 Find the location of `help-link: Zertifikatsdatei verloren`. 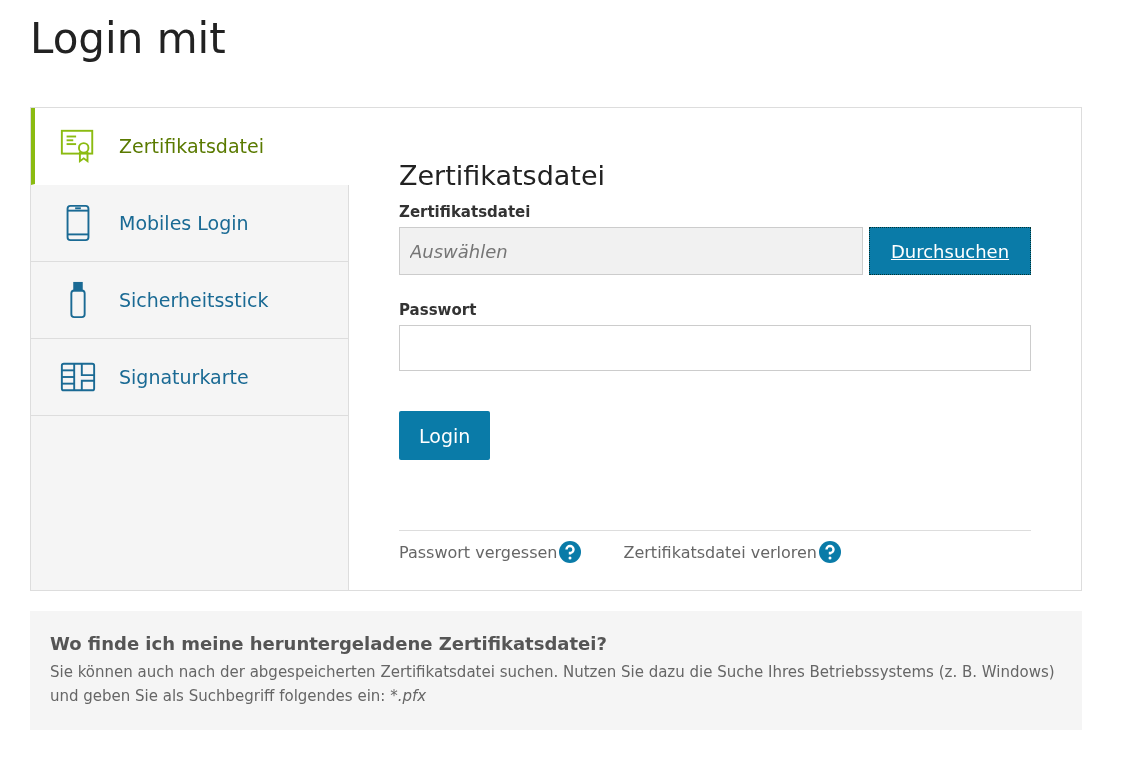

help-link: Zertifikatsdatei verloren is located at coordinates (720, 552).